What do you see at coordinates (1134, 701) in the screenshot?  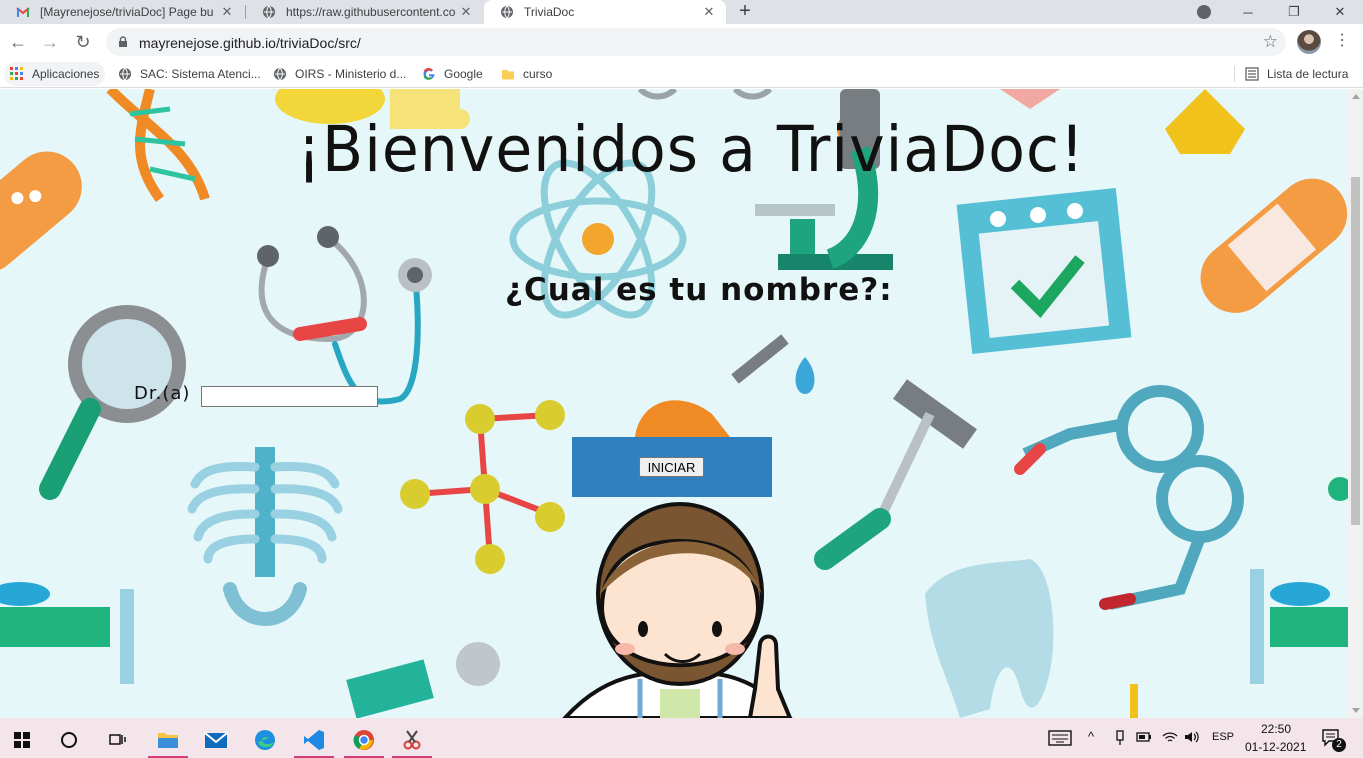 I see `thermometer-icon` at bounding box center [1134, 701].